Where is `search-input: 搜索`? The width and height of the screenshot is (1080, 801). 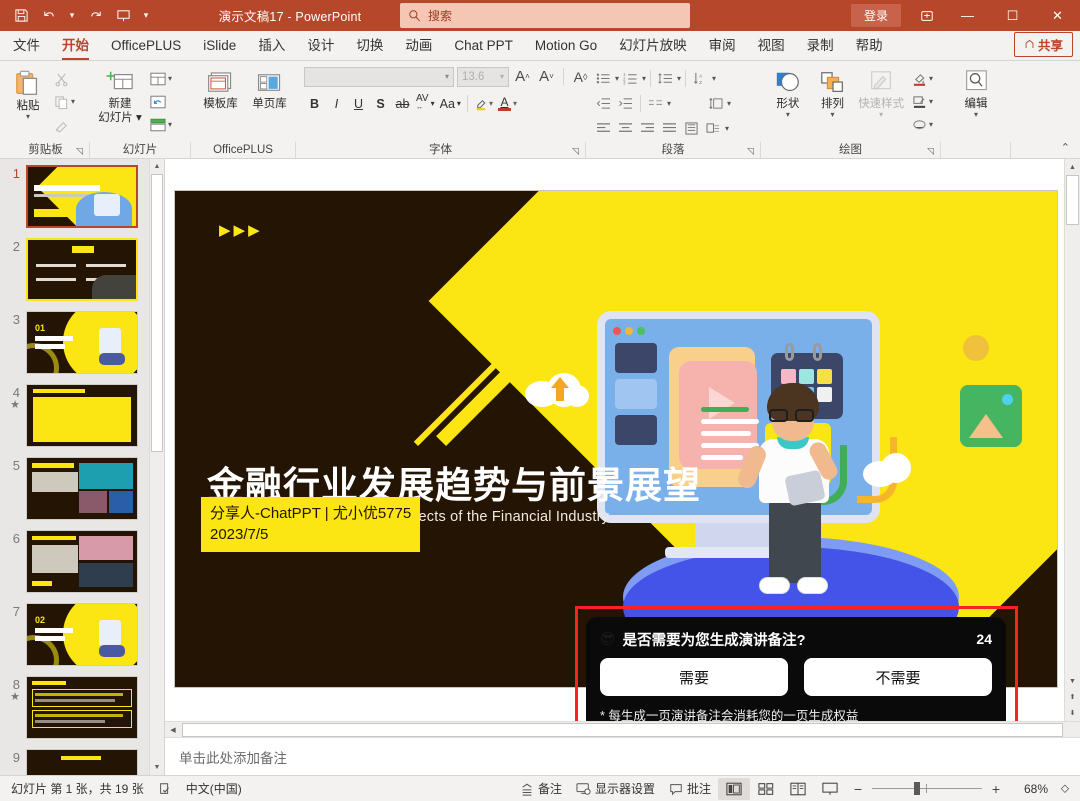 search-input: 搜索 is located at coordinates (545, 15).